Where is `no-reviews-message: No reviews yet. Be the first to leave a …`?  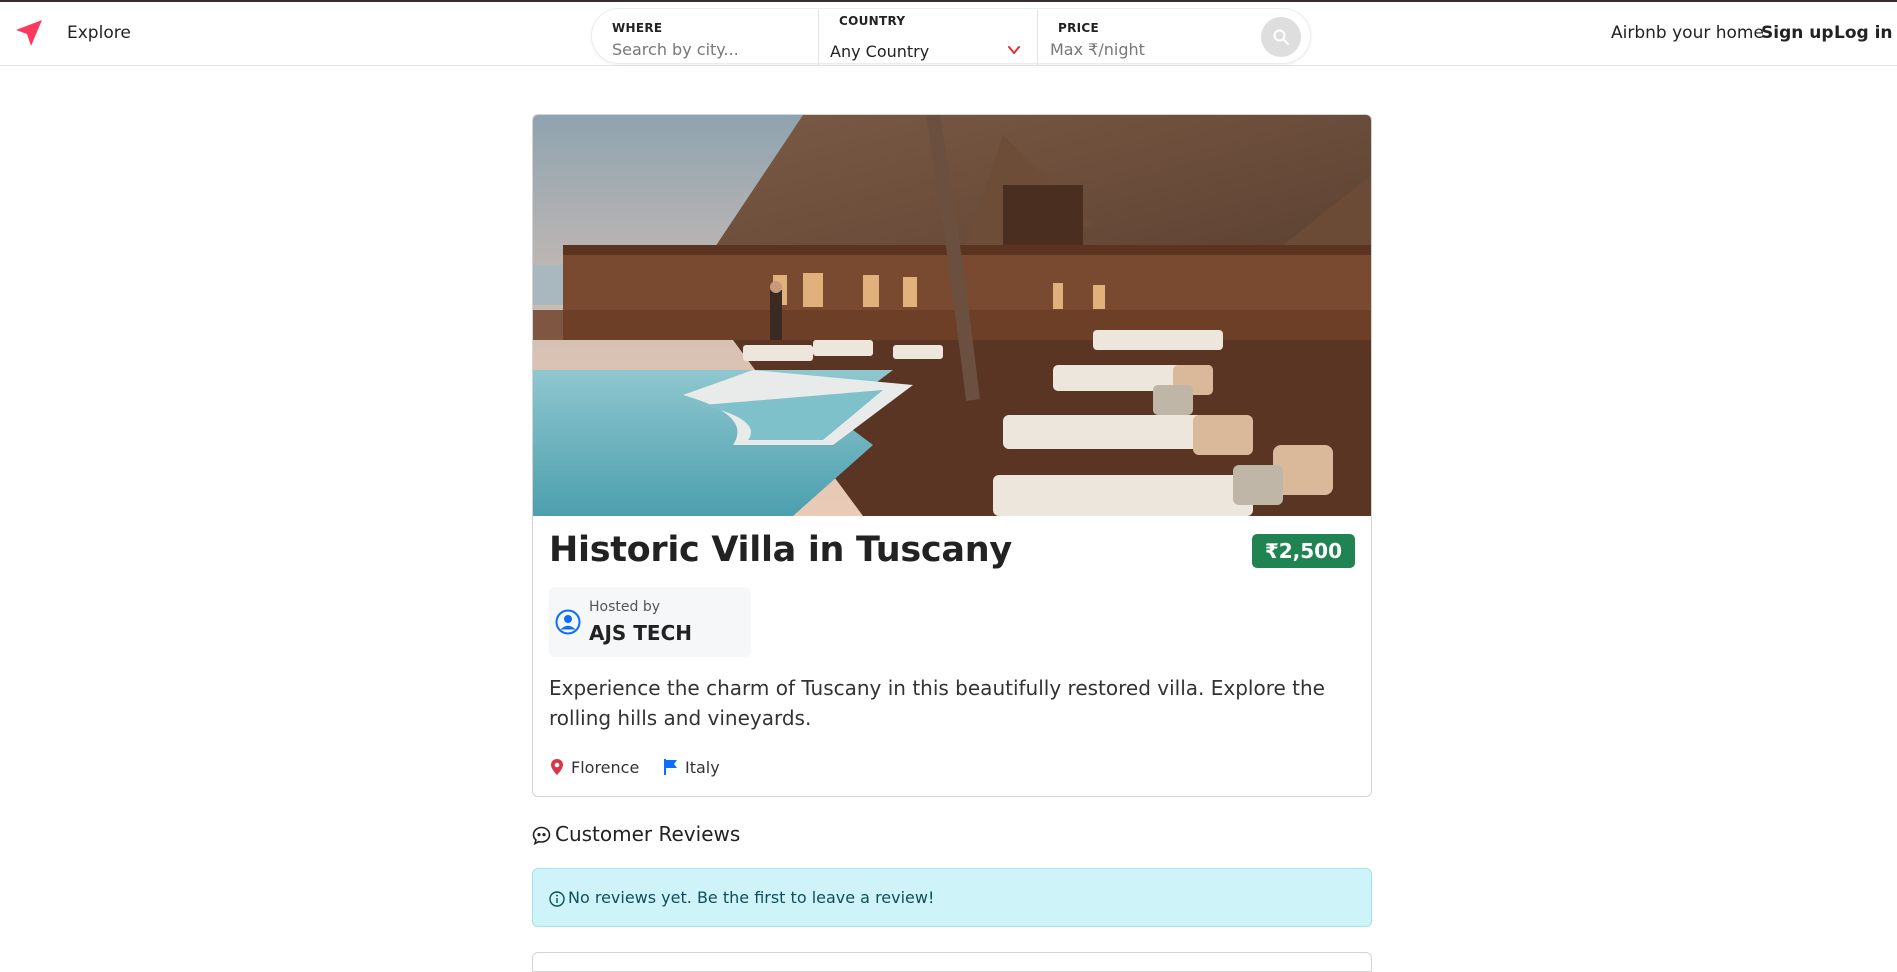
no-reviews-message: No reviews yet. Be the first to leave a … is located at coordinates (751, 897).